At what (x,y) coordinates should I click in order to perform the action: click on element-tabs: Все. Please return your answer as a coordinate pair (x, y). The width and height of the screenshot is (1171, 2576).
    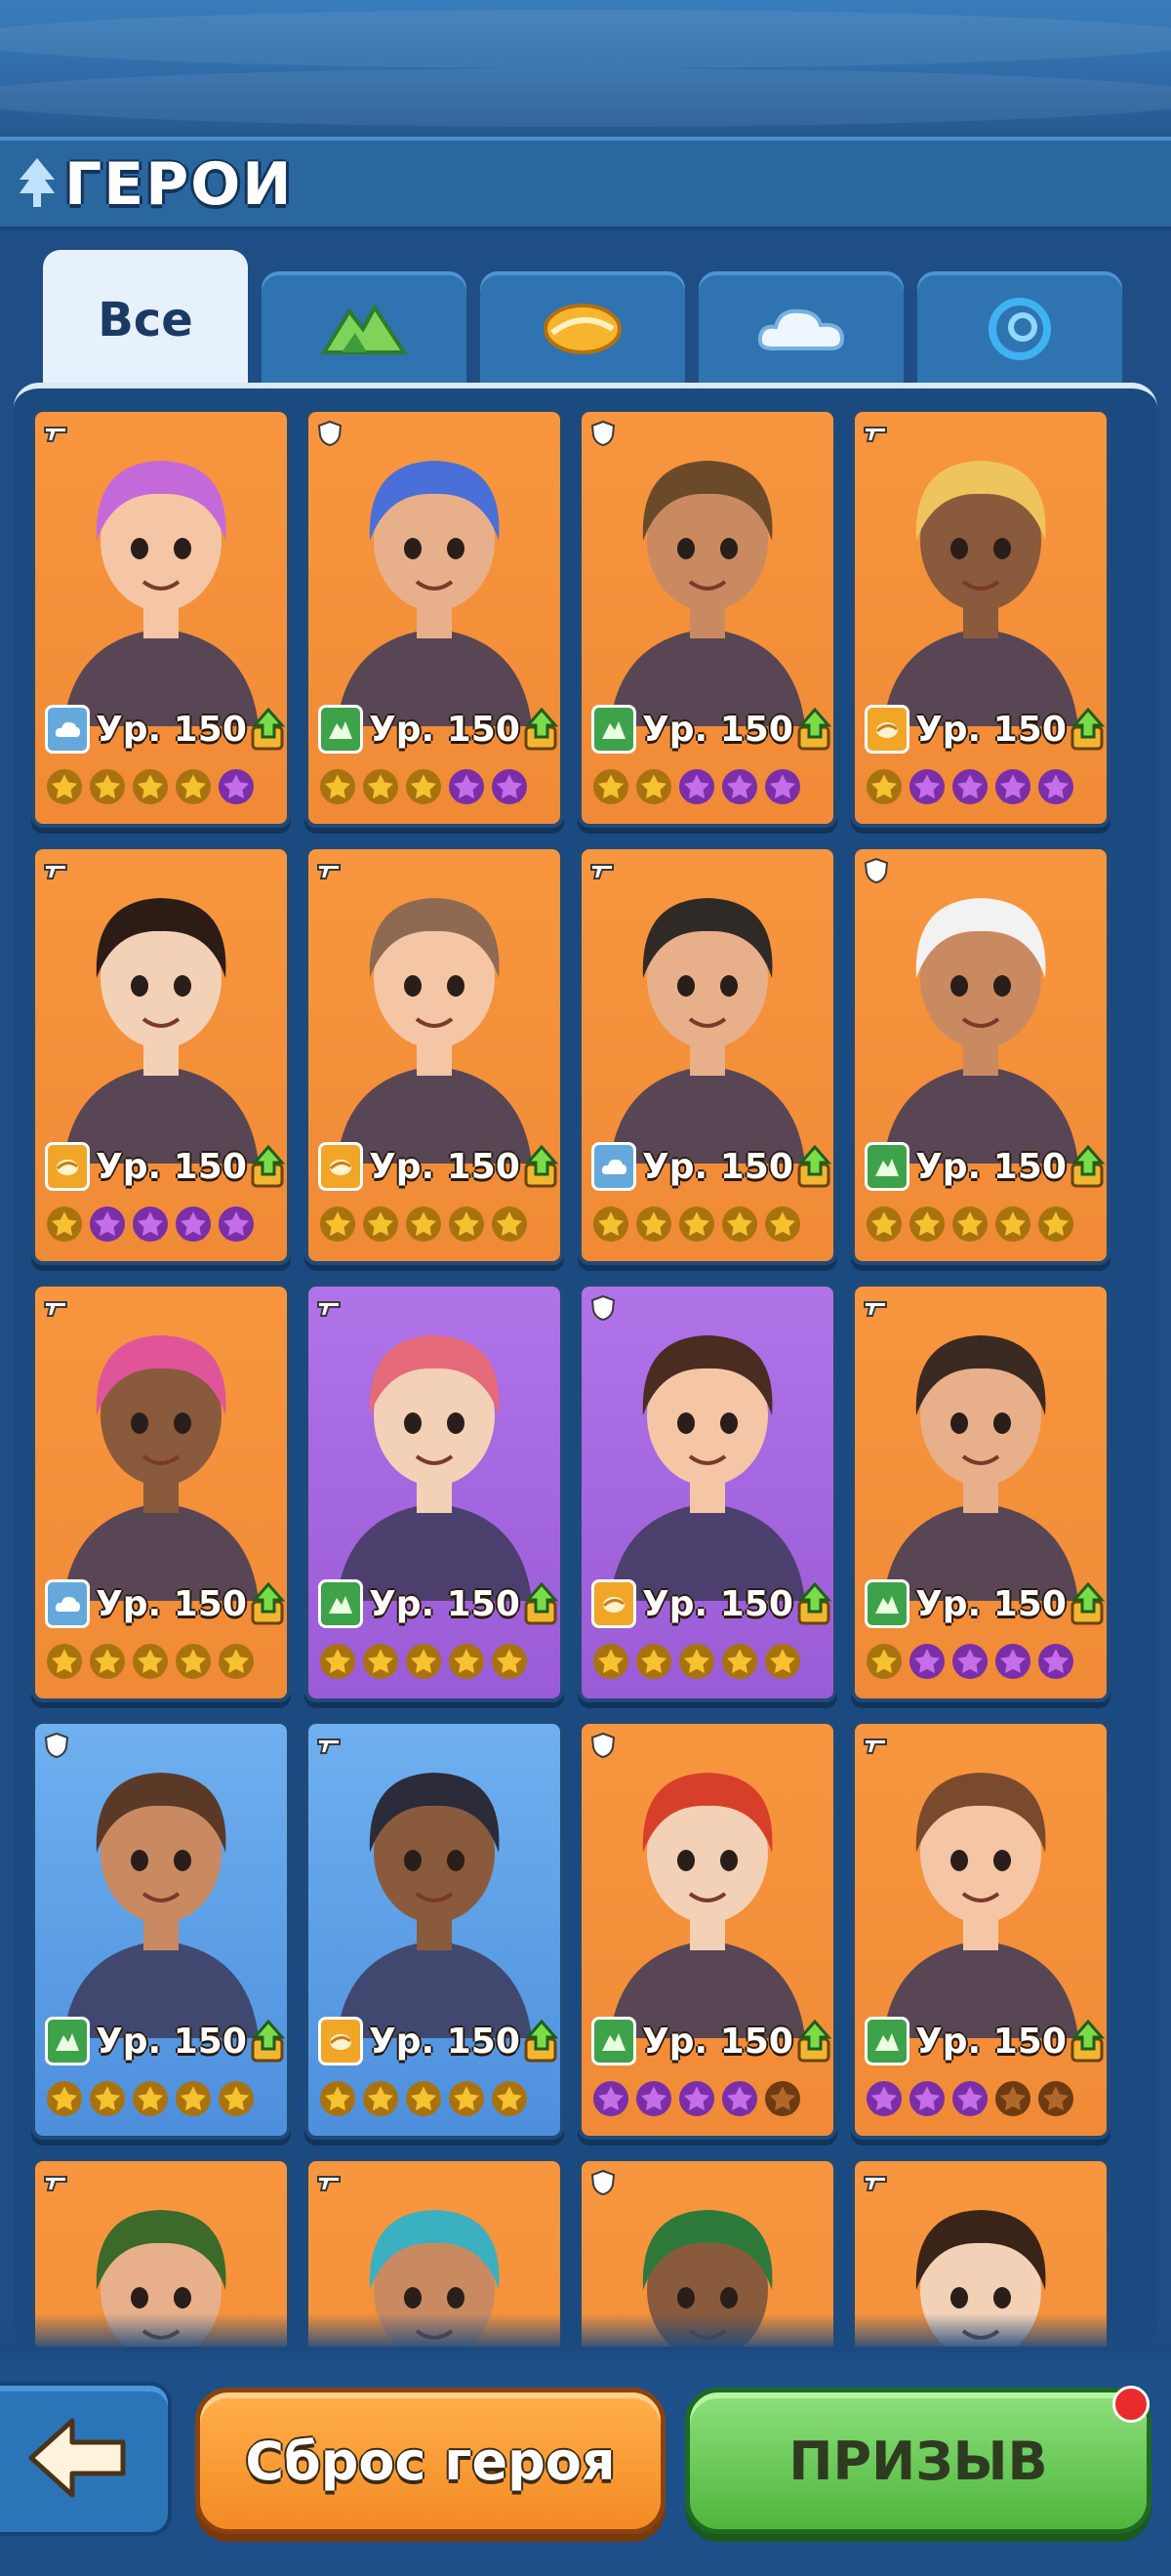
    Looking at the image, I should click on (589, 320).